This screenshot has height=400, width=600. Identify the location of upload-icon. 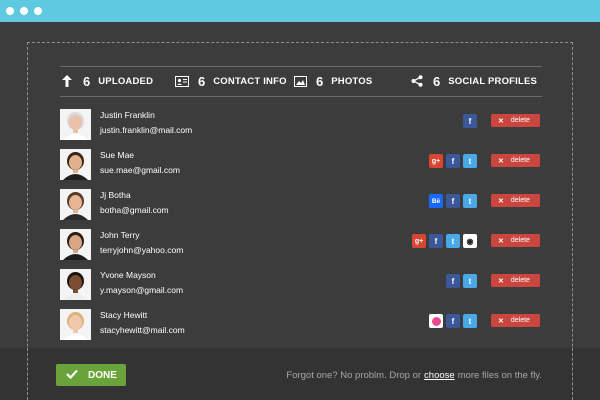
(67, 81).